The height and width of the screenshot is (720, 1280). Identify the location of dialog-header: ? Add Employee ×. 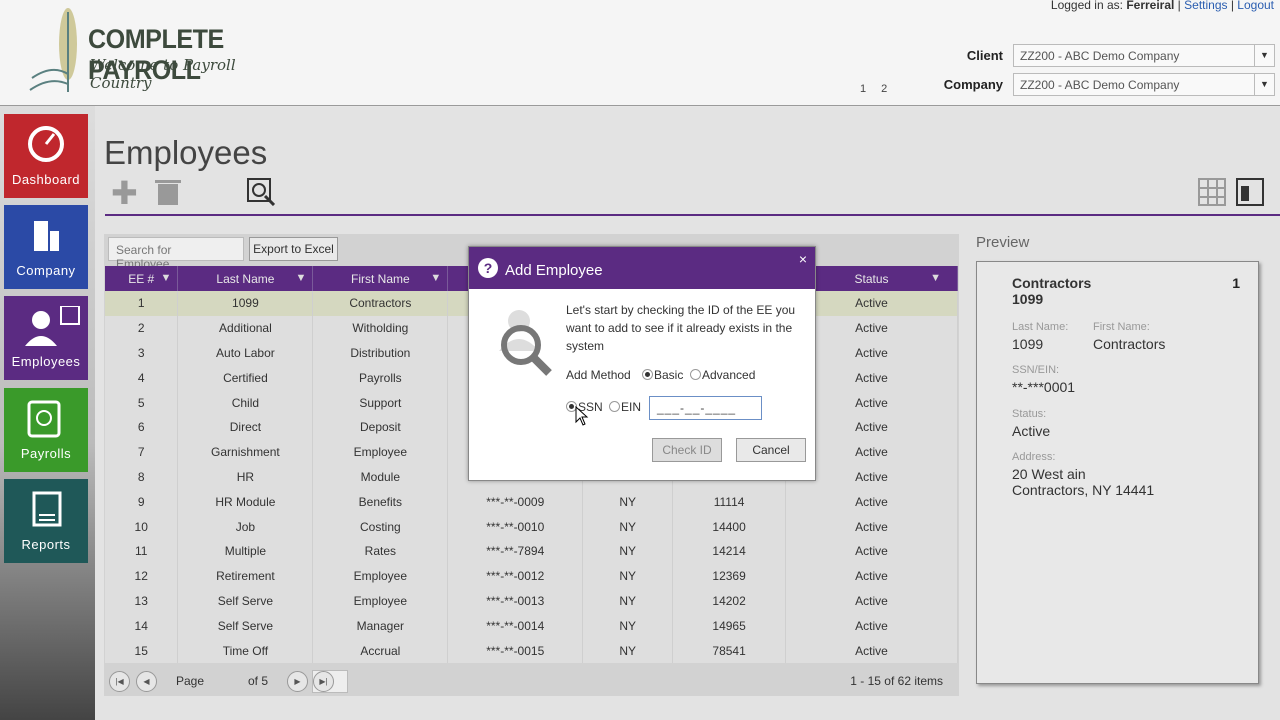
(642, 268).